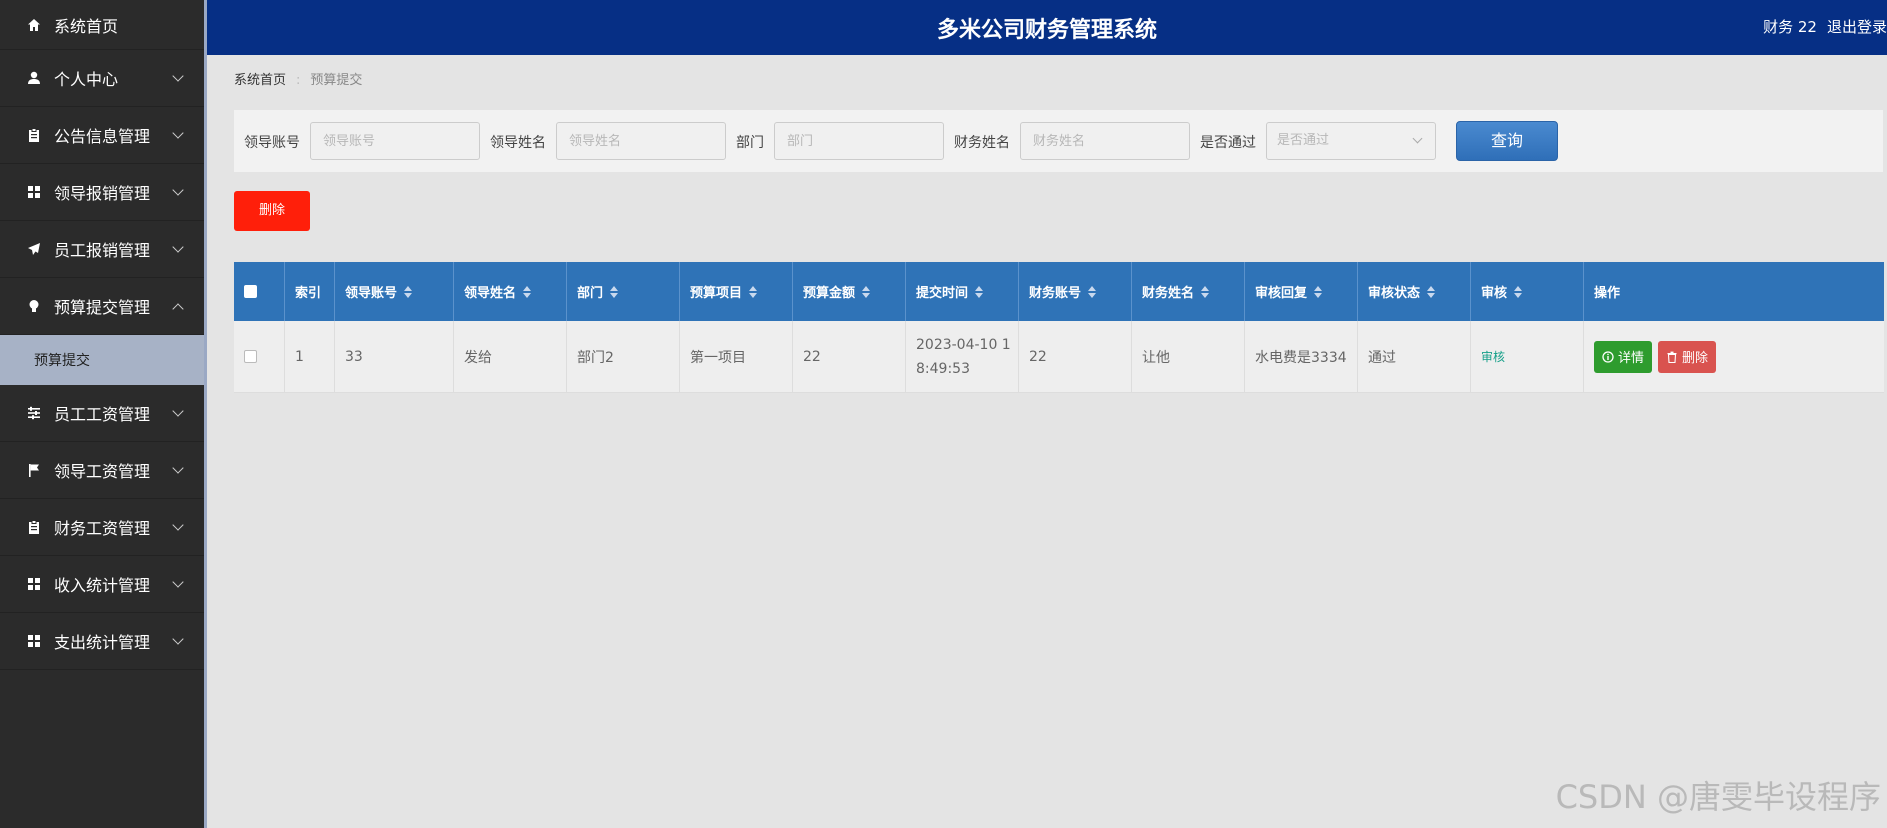  I want to click on sidebar-item-home: 系统首页, so click(102, 25).